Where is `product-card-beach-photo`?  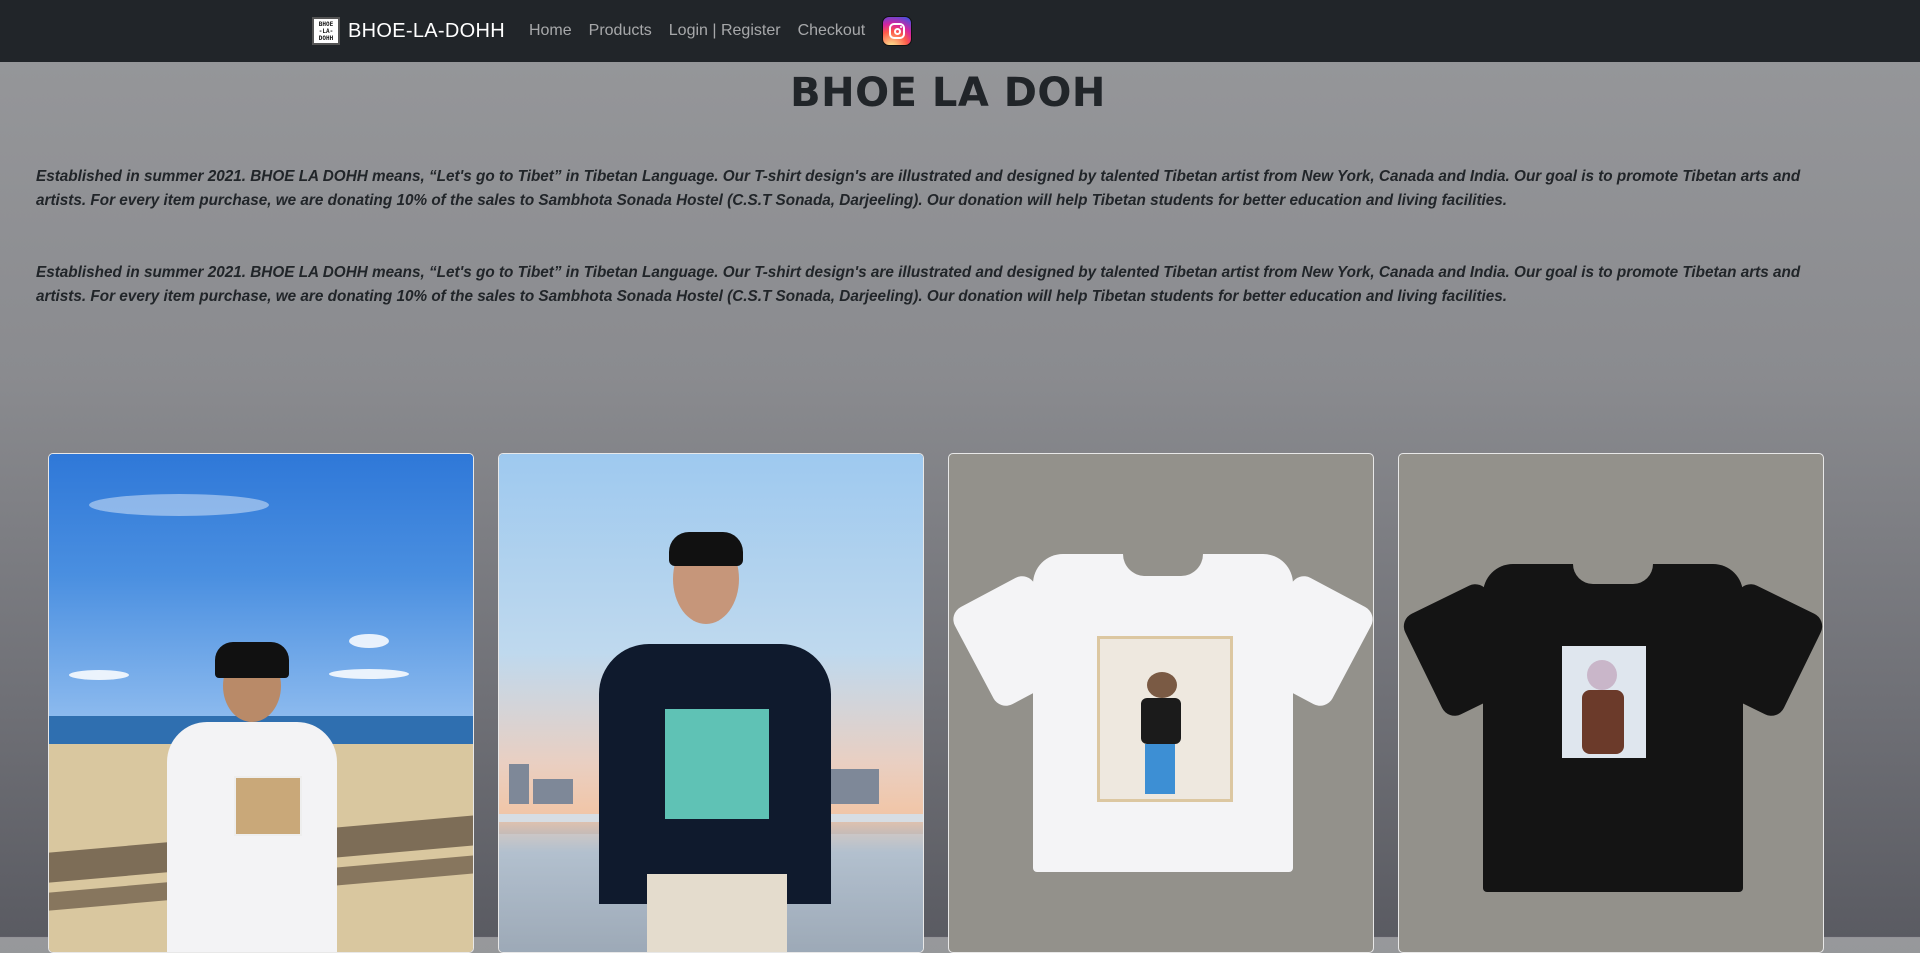
product-card-beach-photo is located at coordinates (261, 703).